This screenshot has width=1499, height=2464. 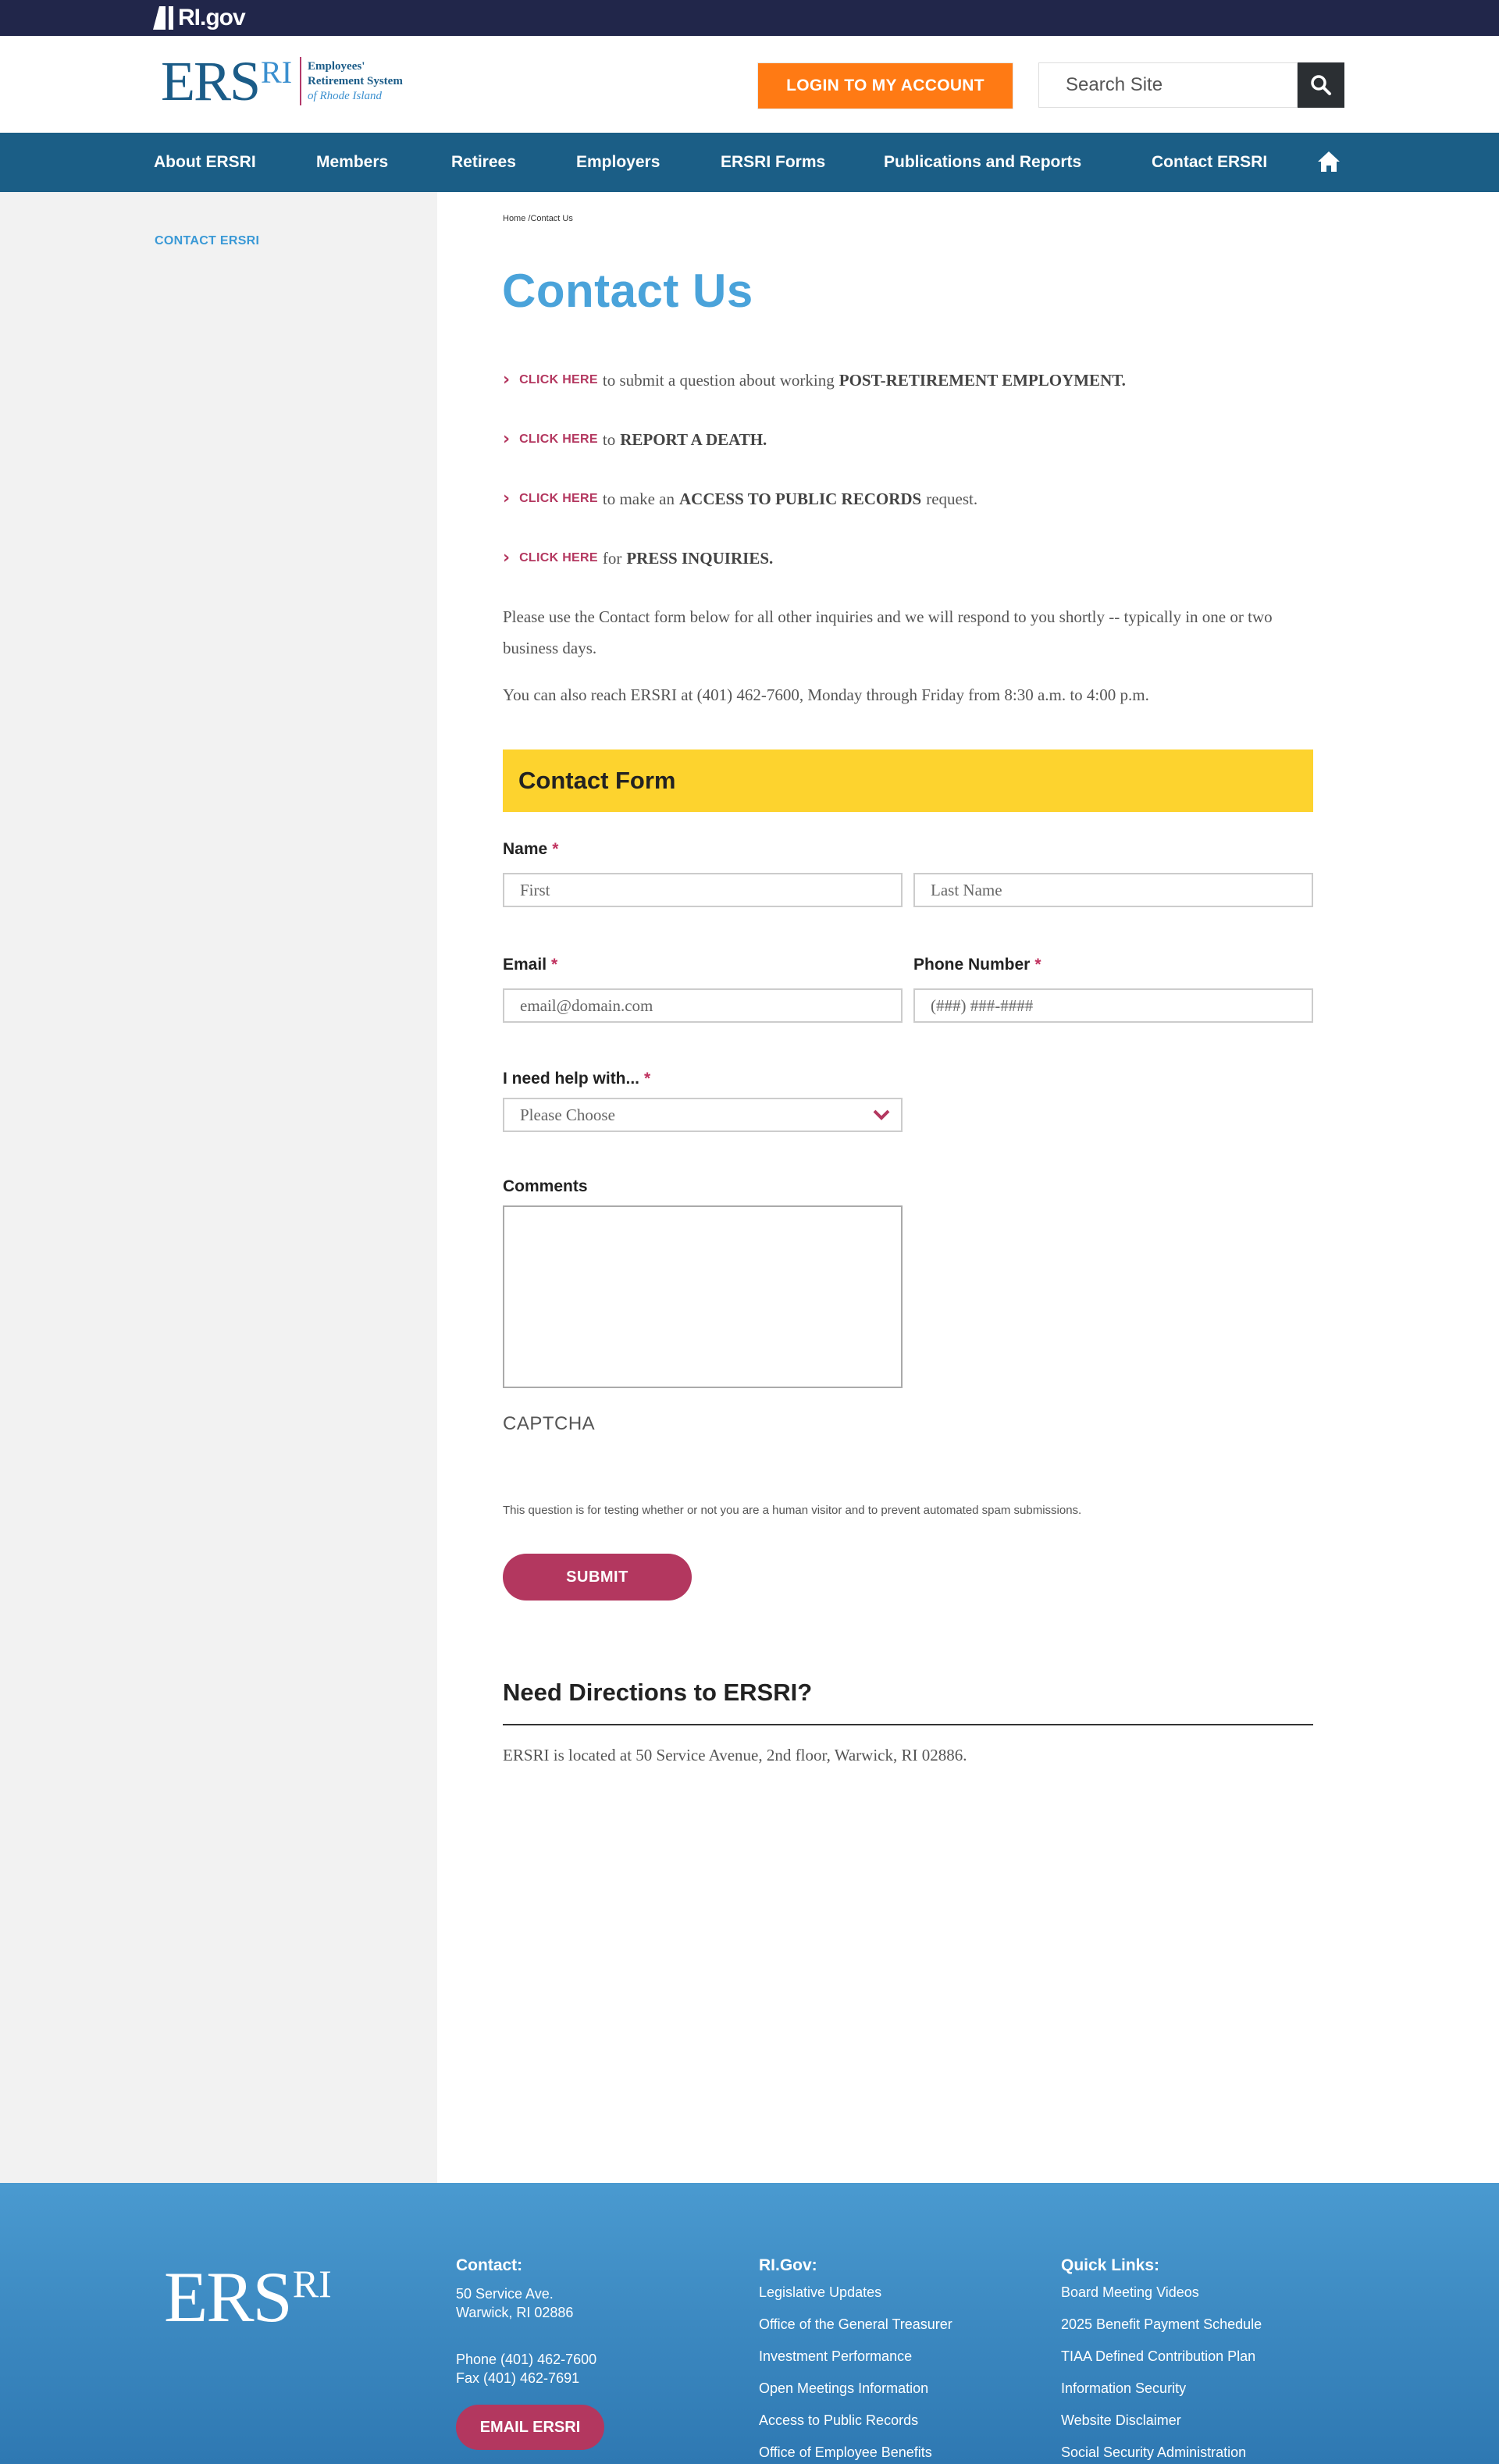 What do you see at coordinates (658, 1692) in the screenshot?
I see `directions-heading: Need Directions to ERSRI?` at bounding box center [658, 1692].